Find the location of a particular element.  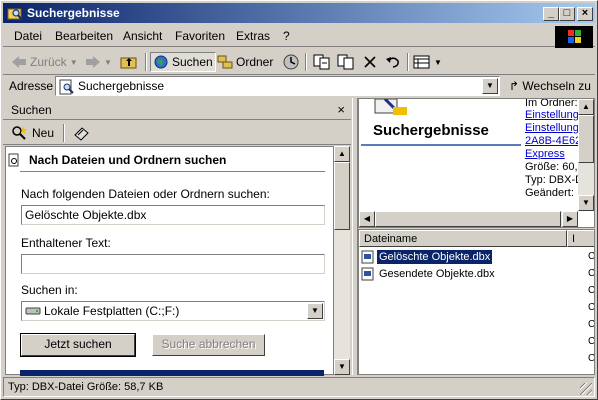

new-search-label: Neu is located at coordinates (43, 133).